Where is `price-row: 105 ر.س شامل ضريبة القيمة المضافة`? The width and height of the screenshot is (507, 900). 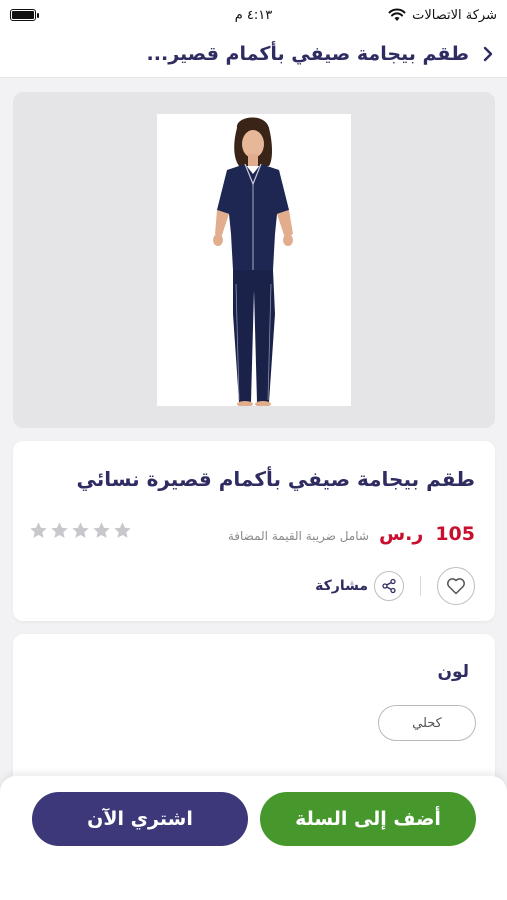
price-row: 105 ر.س شامل ضريبة القيمة المضافة is located at coordinates (351, 534).